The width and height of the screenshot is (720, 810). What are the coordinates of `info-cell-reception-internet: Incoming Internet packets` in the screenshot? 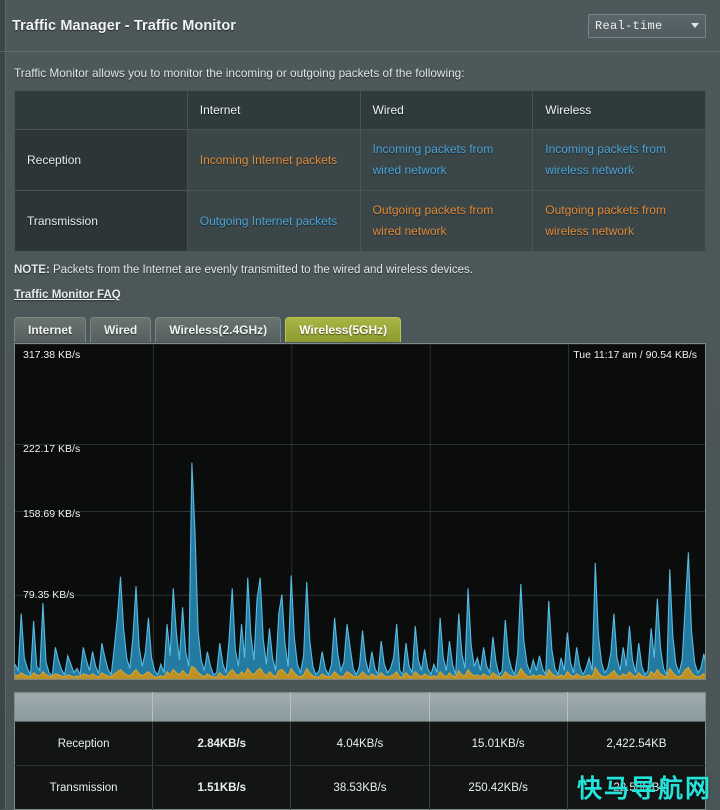 It's located at (273, 160).